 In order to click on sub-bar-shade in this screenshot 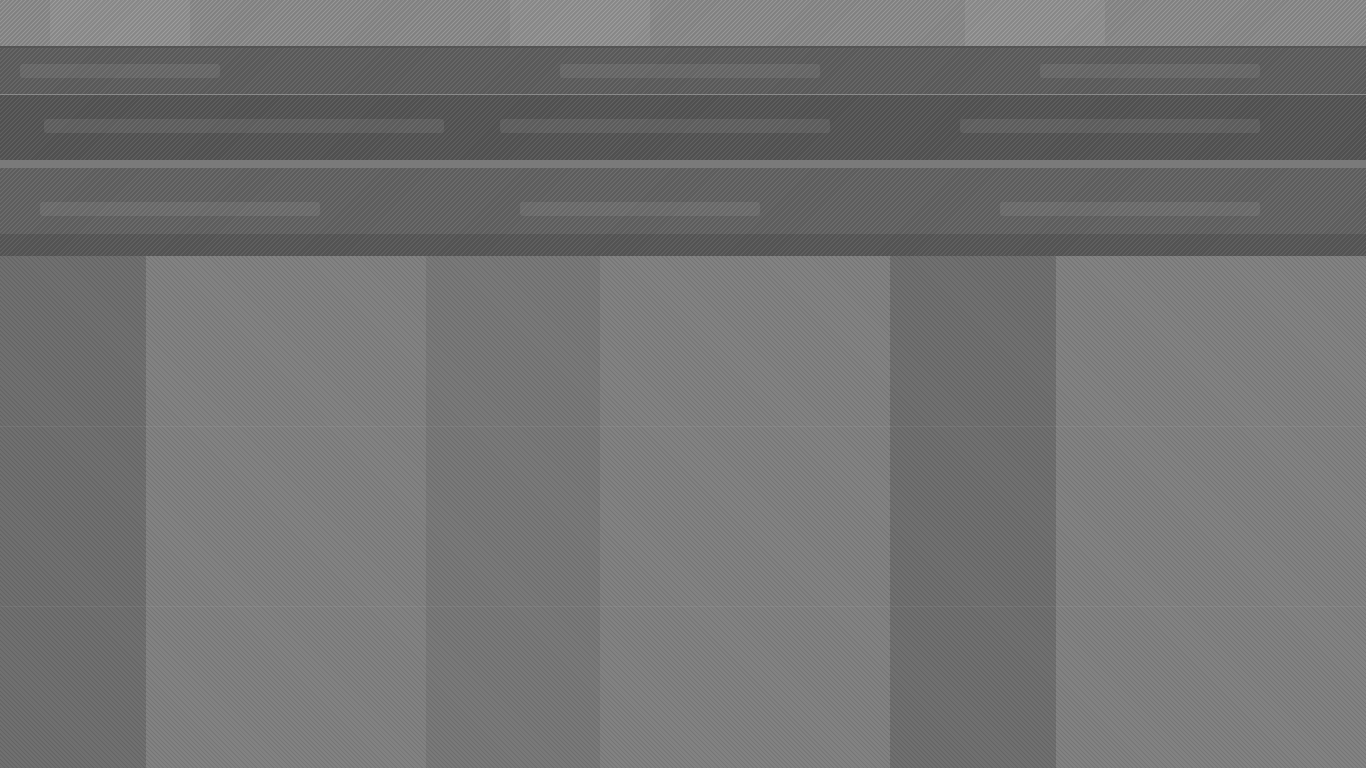, I will do `click(683, 245)`.